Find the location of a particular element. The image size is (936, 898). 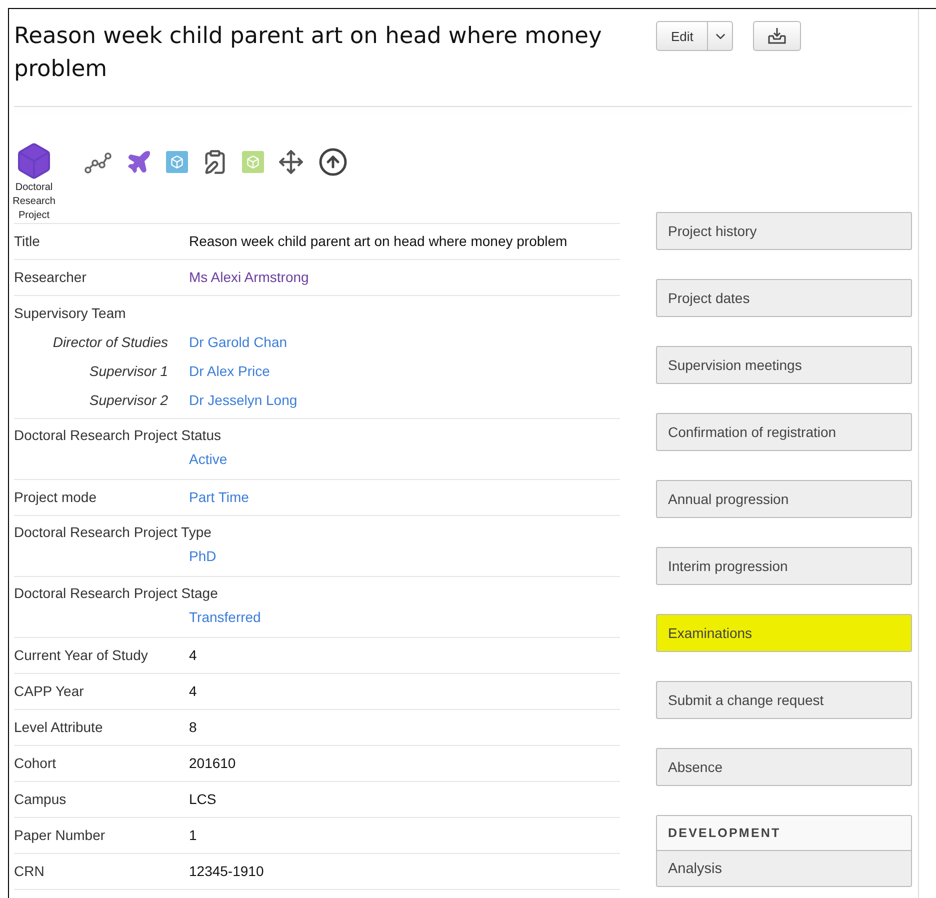

person-link: Dr Jesselyn Long is located at coordinates (404, 400).